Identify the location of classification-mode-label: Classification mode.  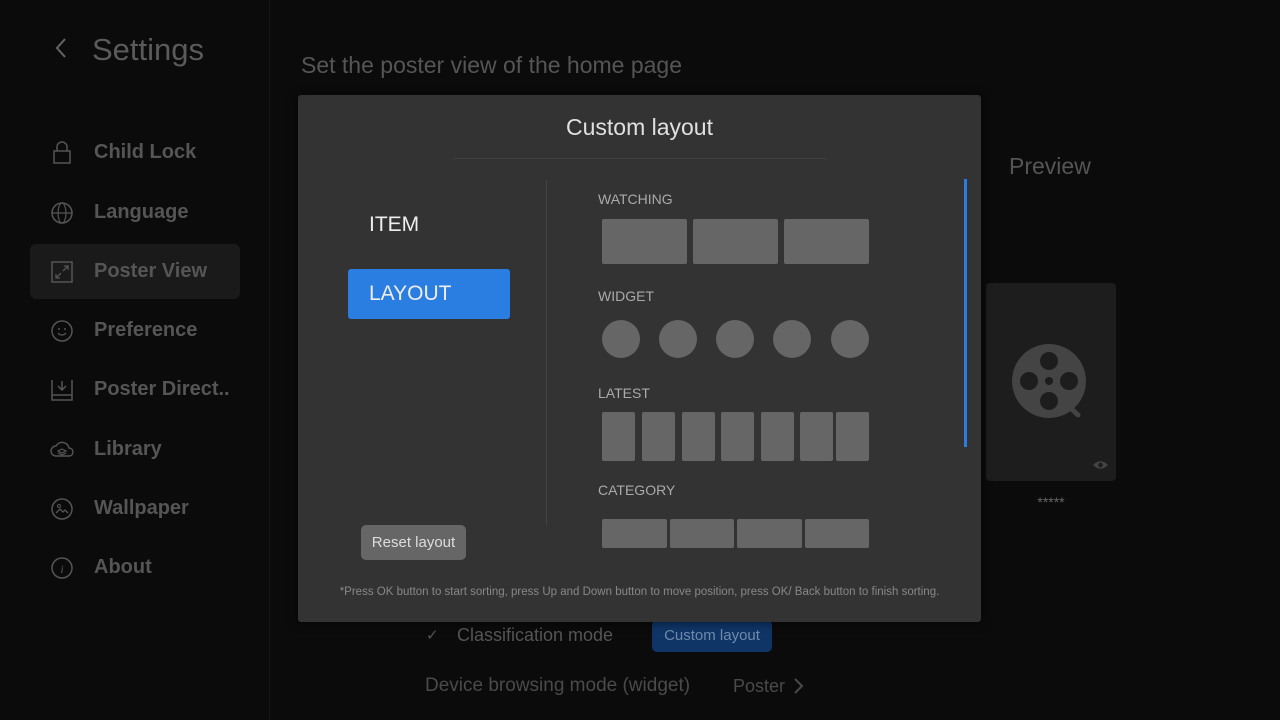
(535, 635).